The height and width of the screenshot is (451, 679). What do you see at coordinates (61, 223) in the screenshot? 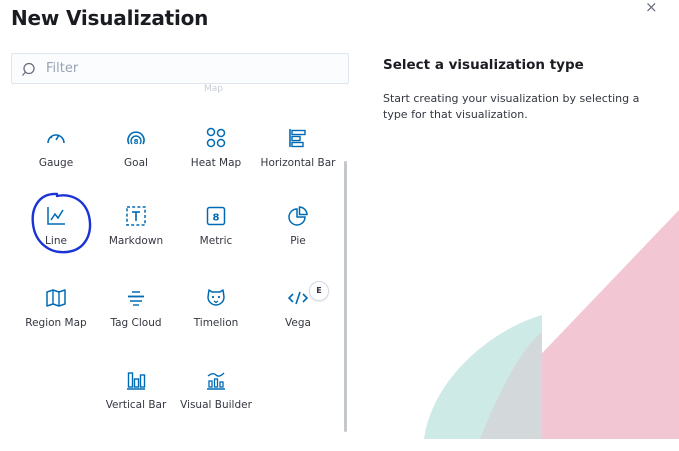
I see `annotation-circle` at bounding box center [61, 223].